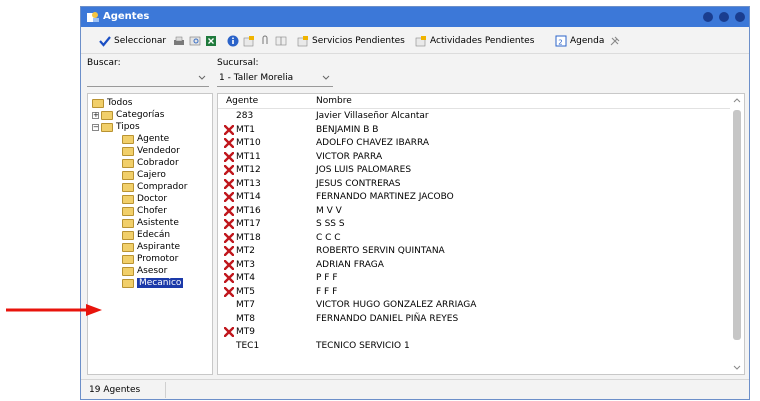  I want to click on excel-button, so click(212, 41).